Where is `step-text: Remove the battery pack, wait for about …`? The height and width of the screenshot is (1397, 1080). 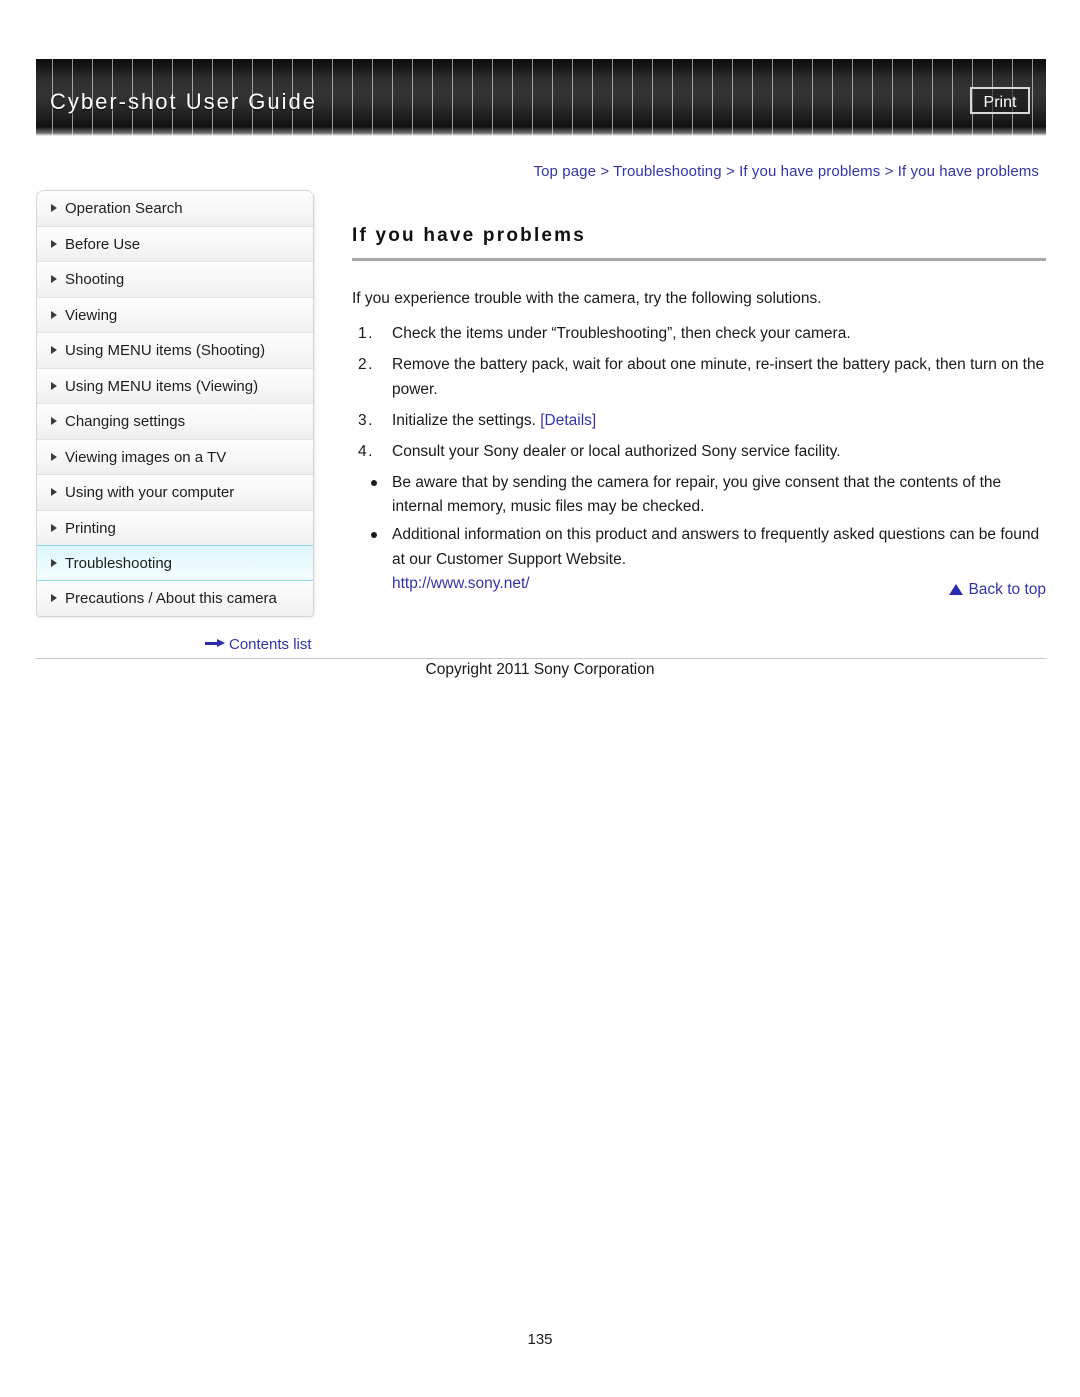 step-text: Remove the battery pack, wait for about … is located at coordinates (718, 377).